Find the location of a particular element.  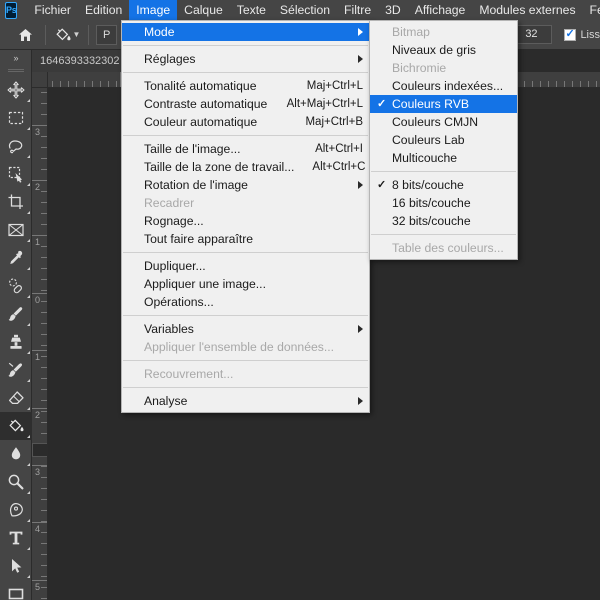

eraser-tool is located at coordinates (16, 398).